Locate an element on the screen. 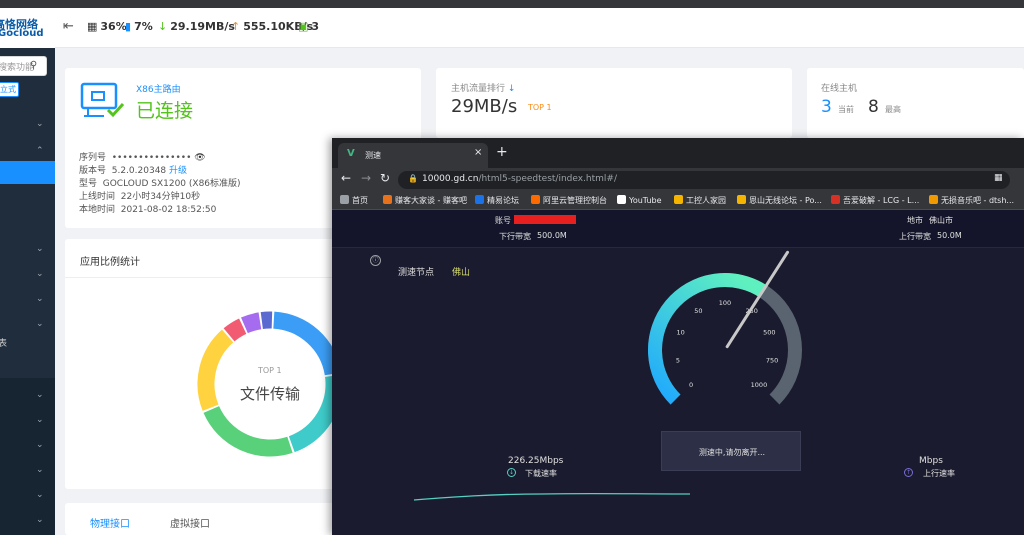 The image size is (1024, 535). url-host: 10000.gd.cn is located at coordinates (450, 179).